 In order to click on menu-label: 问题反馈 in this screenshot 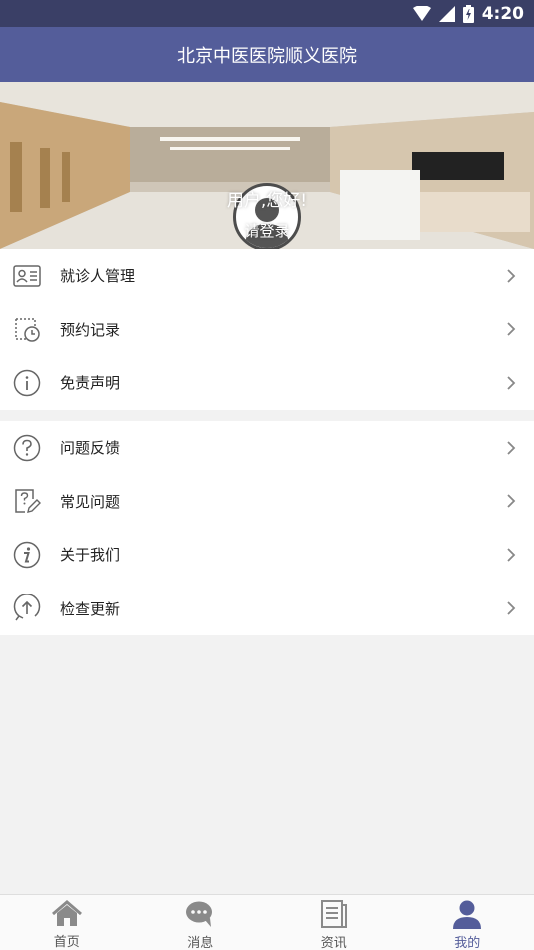, I will do `click(90, 448)`.